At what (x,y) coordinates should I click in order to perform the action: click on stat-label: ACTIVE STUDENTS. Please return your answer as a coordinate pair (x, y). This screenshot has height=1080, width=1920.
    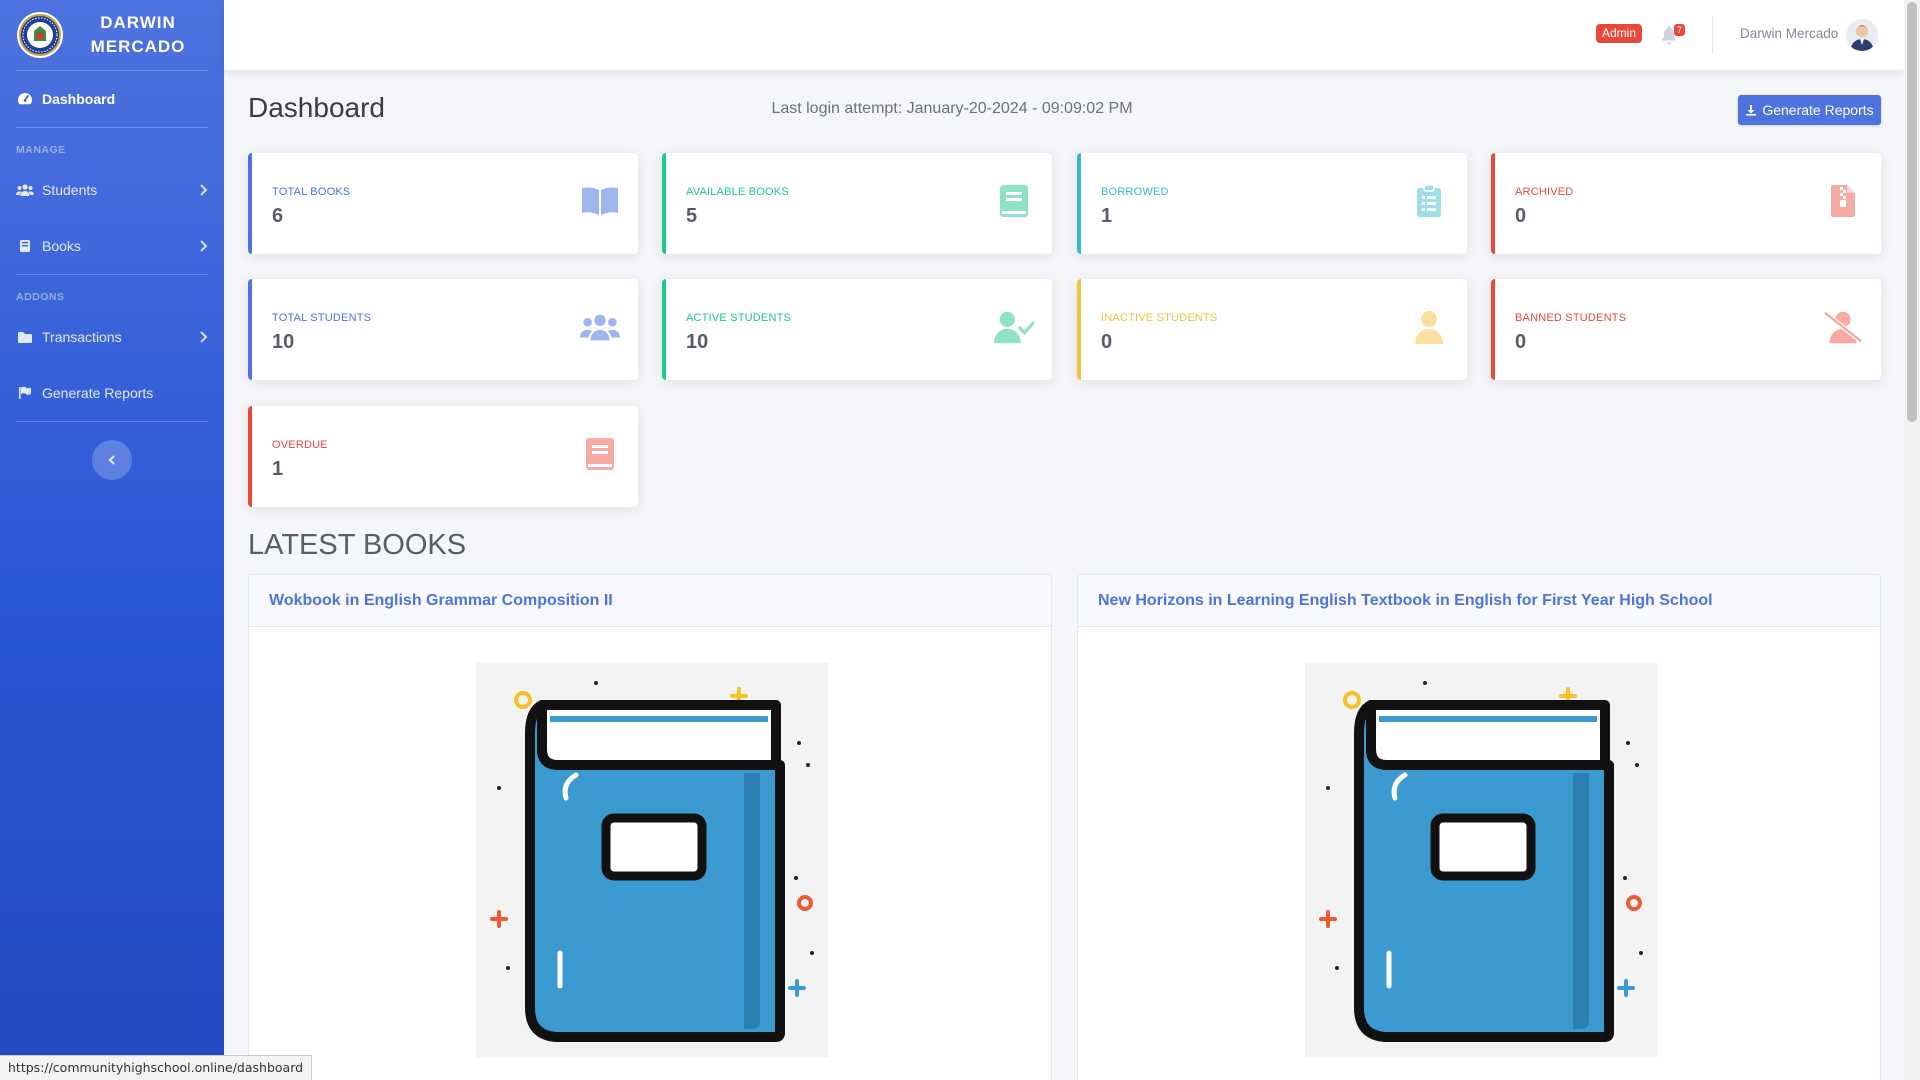
    Looking at the image, I should click on (739, 318).